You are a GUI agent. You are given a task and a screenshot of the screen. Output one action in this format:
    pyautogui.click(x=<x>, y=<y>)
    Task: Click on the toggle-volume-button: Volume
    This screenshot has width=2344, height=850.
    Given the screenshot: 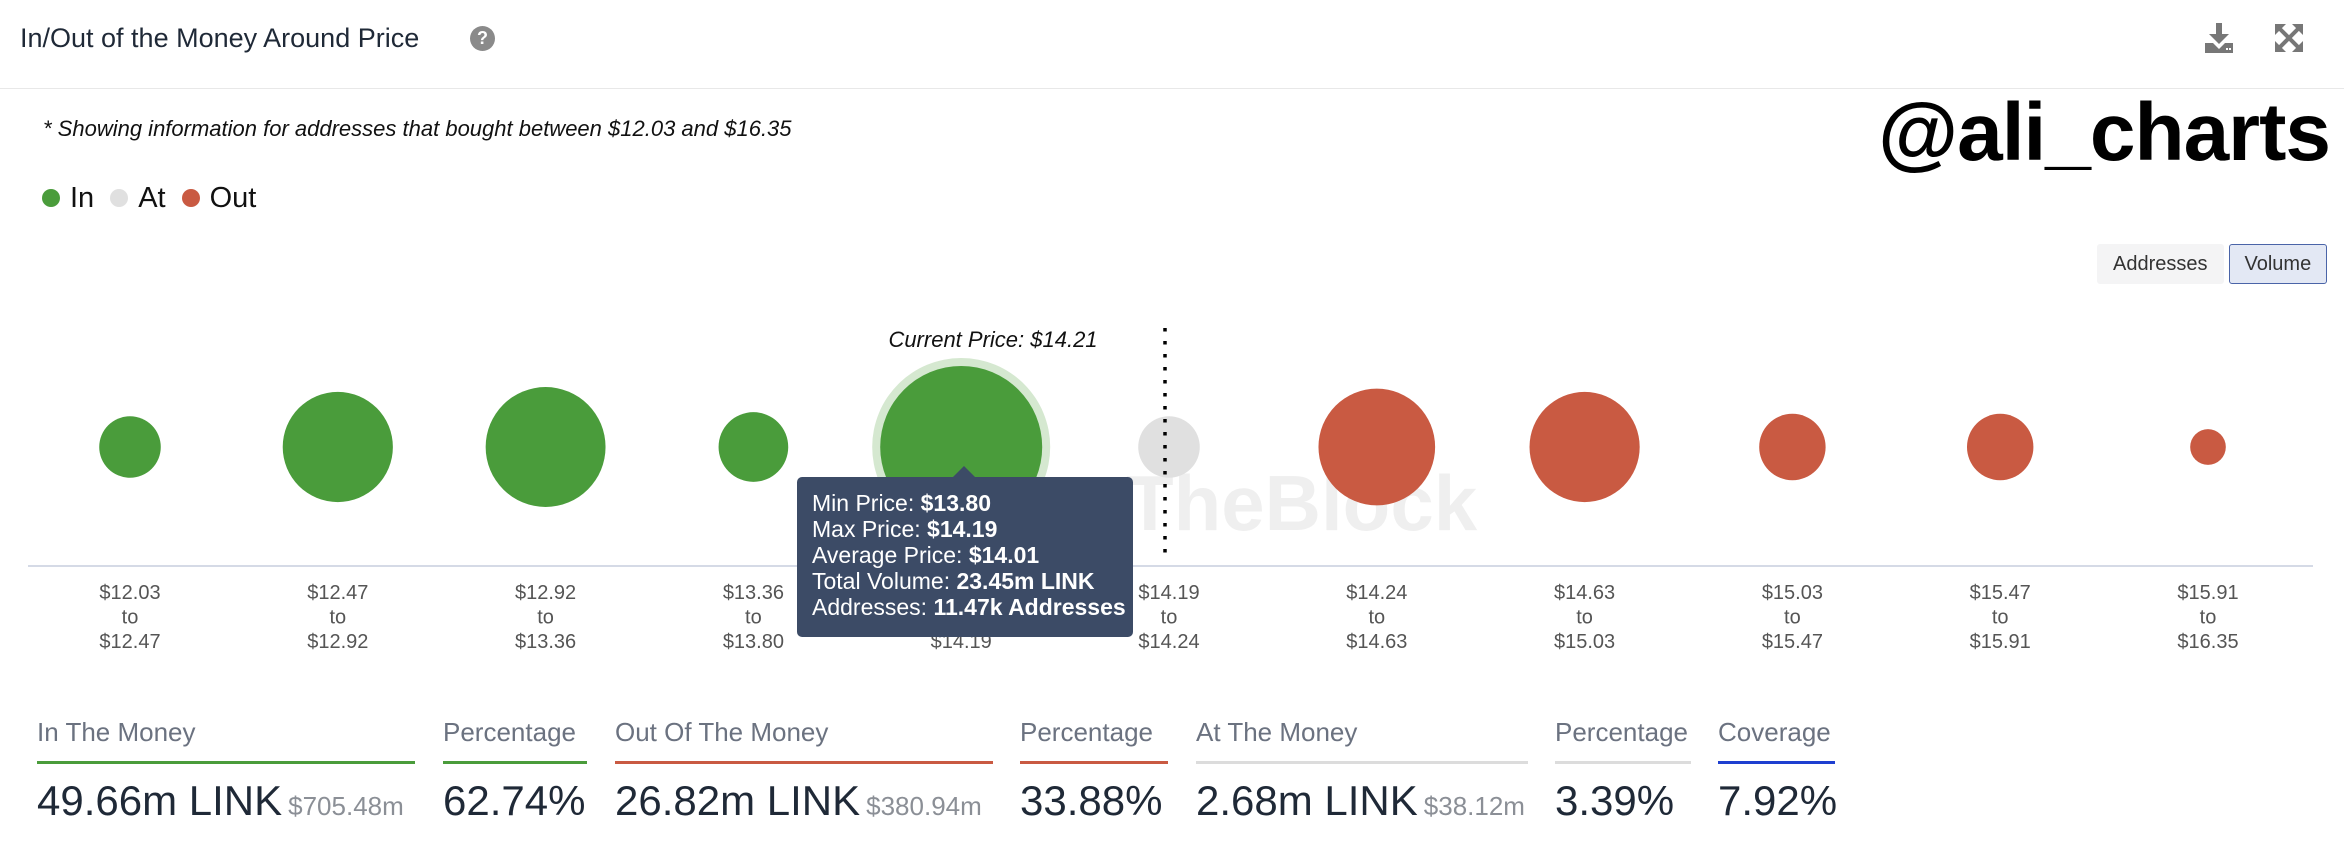 What is the action you would take?
    pyautogui.click(x=2278, y=264)
    